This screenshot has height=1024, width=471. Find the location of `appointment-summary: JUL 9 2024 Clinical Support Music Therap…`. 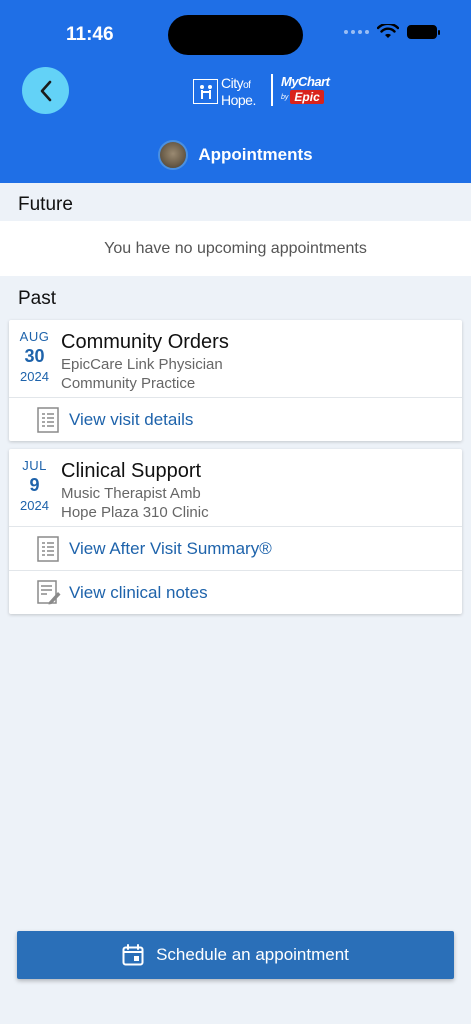

appointment-summary: JUL 9 2024 Clinical Support Music Therap… is located at coordinates (235, 487).